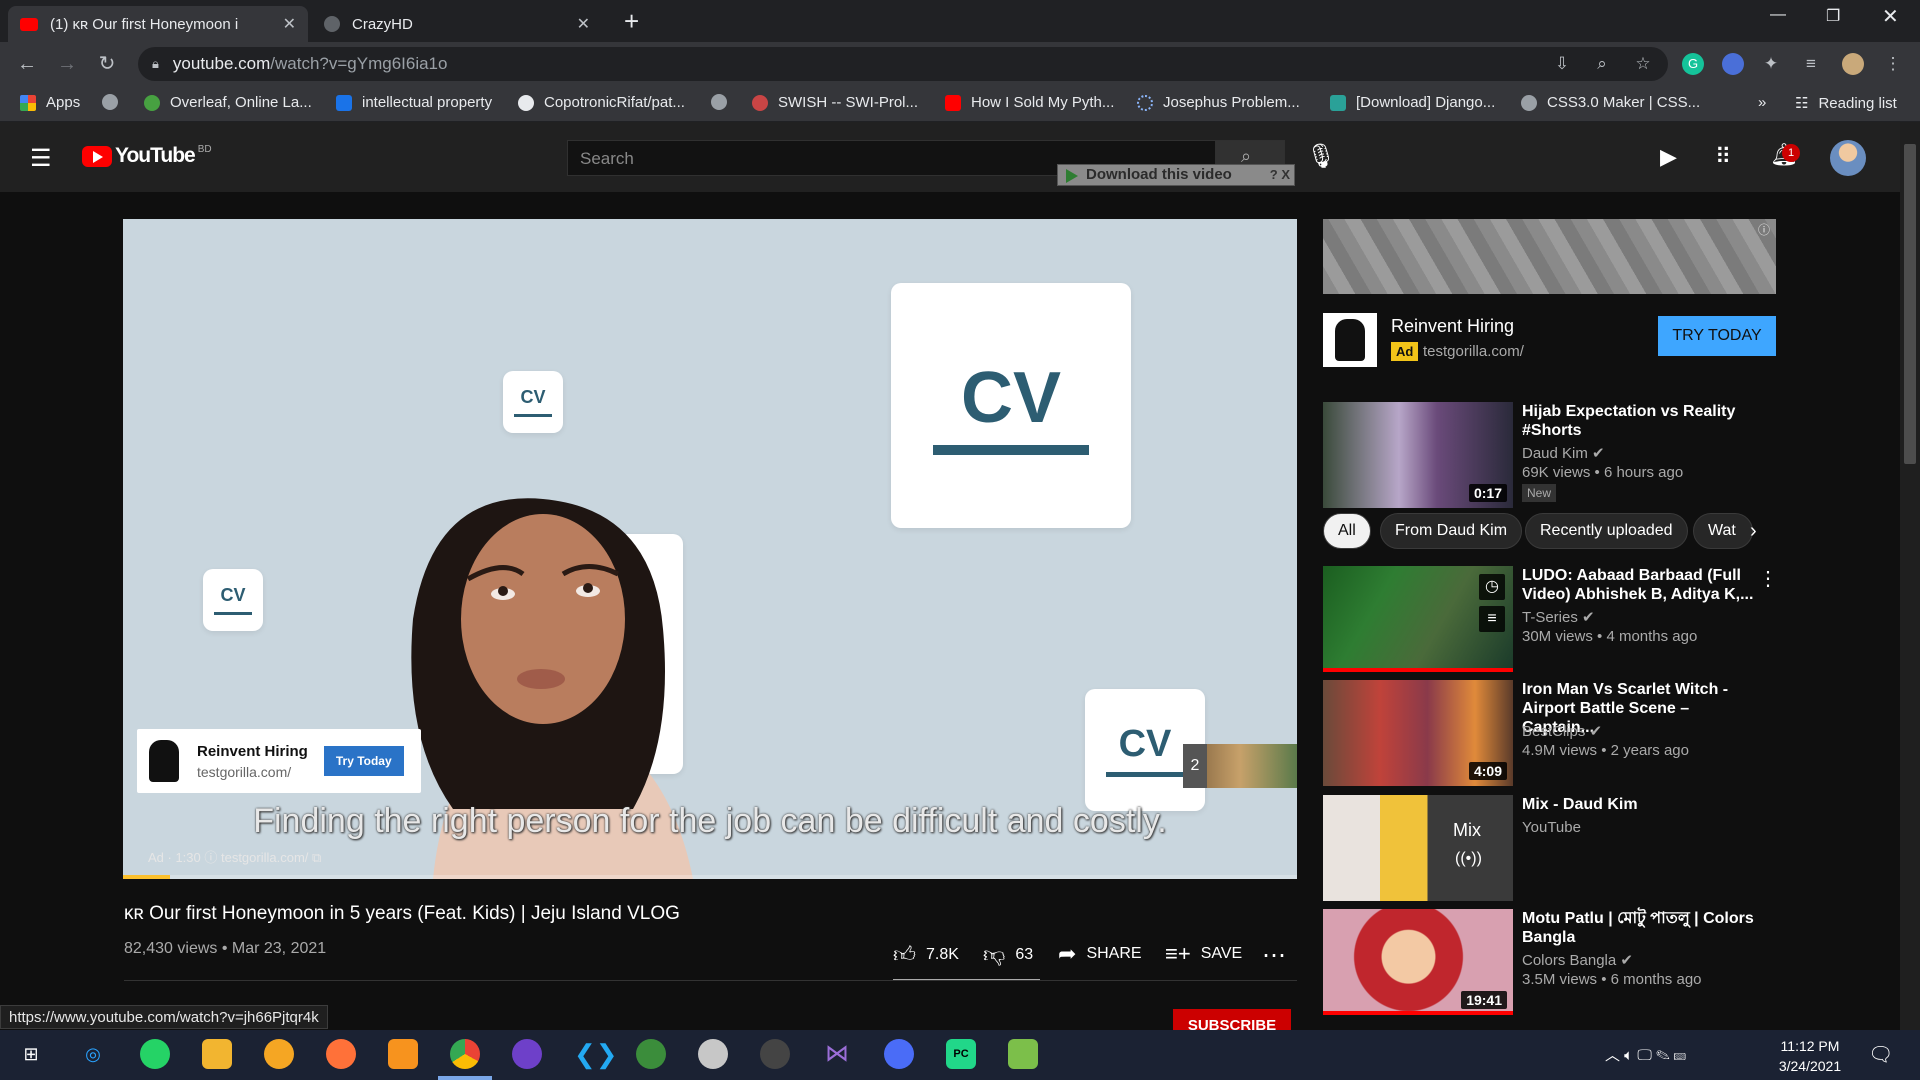 Image resolution: width=1920 pixels, height=1080 pixels. Describe the element at coordinates (1321, 156) in the screenshot. I see `voice-search-microphone-icon: 🎙︎` at that location.